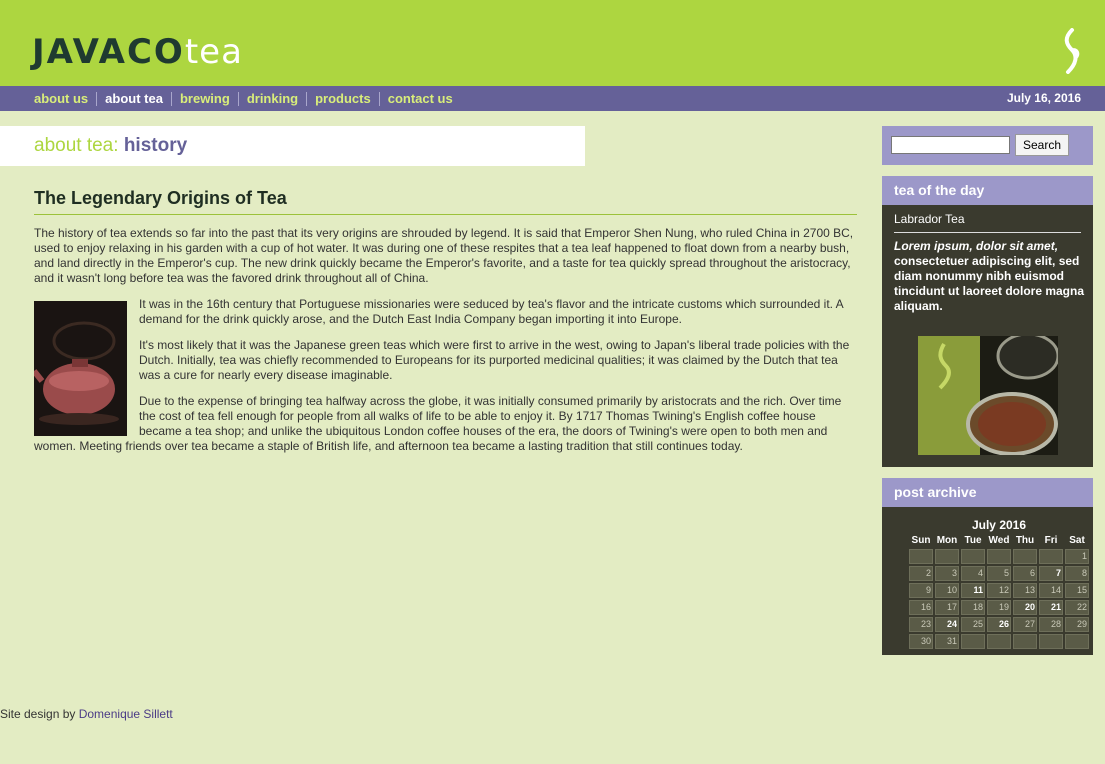  What do you see at coordinates (445, 201) in the screenshot?
I see `article-heading: The Legendary Origins of Tea` at bounding box center [445, 201].